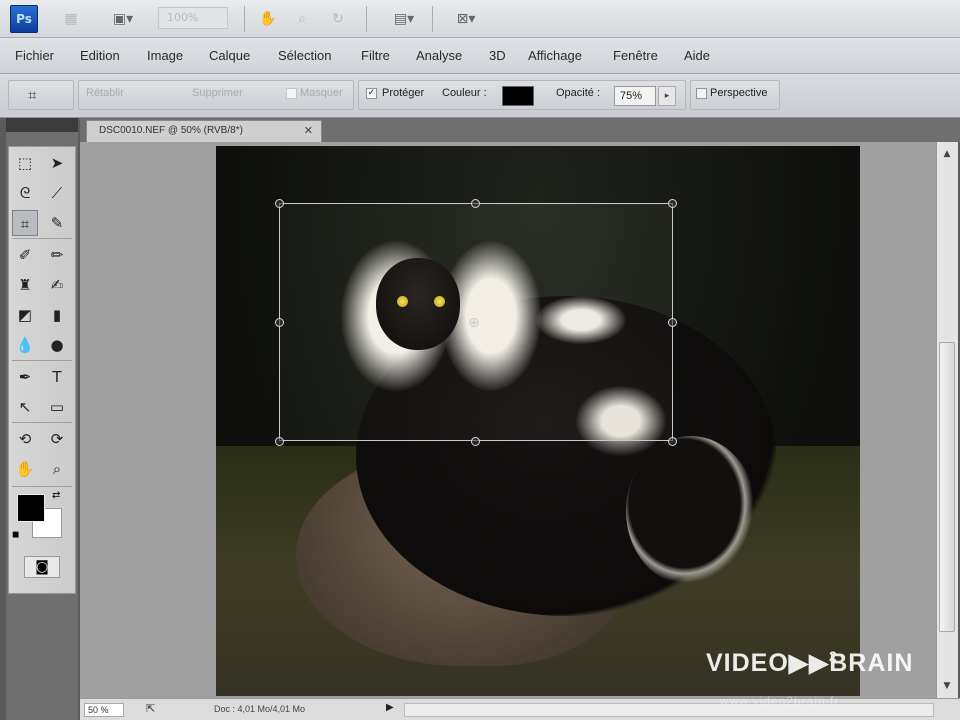 This screenshot has width=960, height=720. I want to click on crop-handle-bottom-left, so click(279, 441).